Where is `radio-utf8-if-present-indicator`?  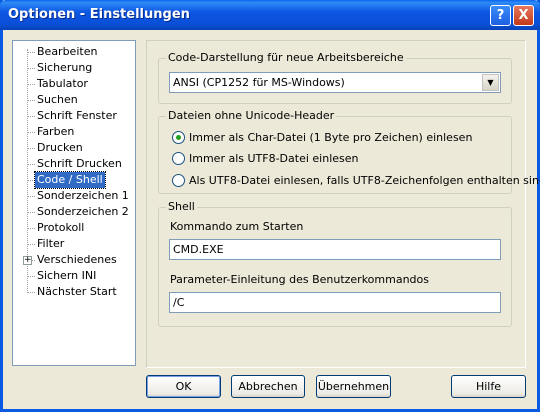 radio-utf8-if-present-indicator is located at coordinates (178, 180).